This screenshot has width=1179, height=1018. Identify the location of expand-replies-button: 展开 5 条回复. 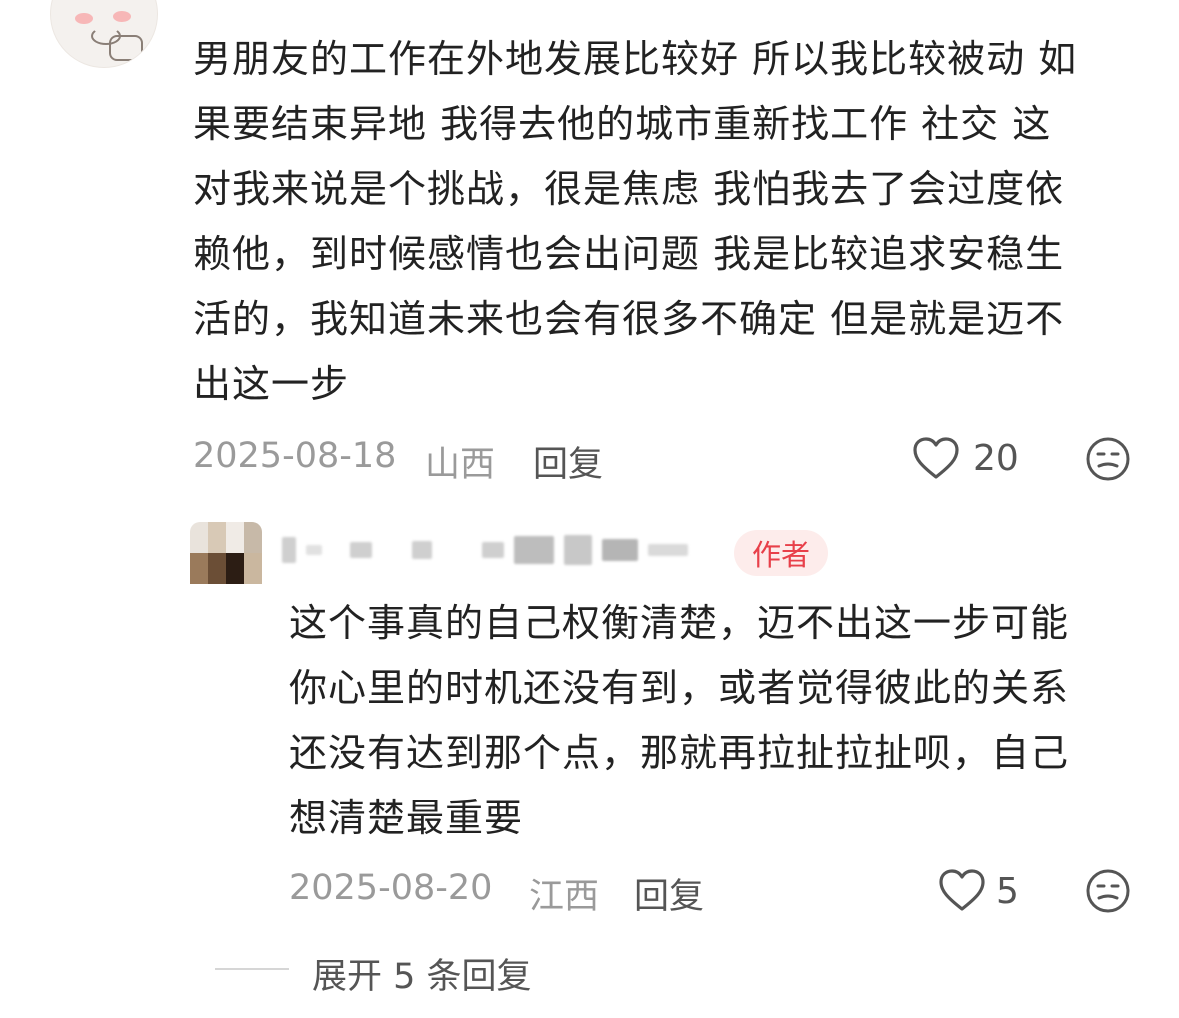
(422, 973).